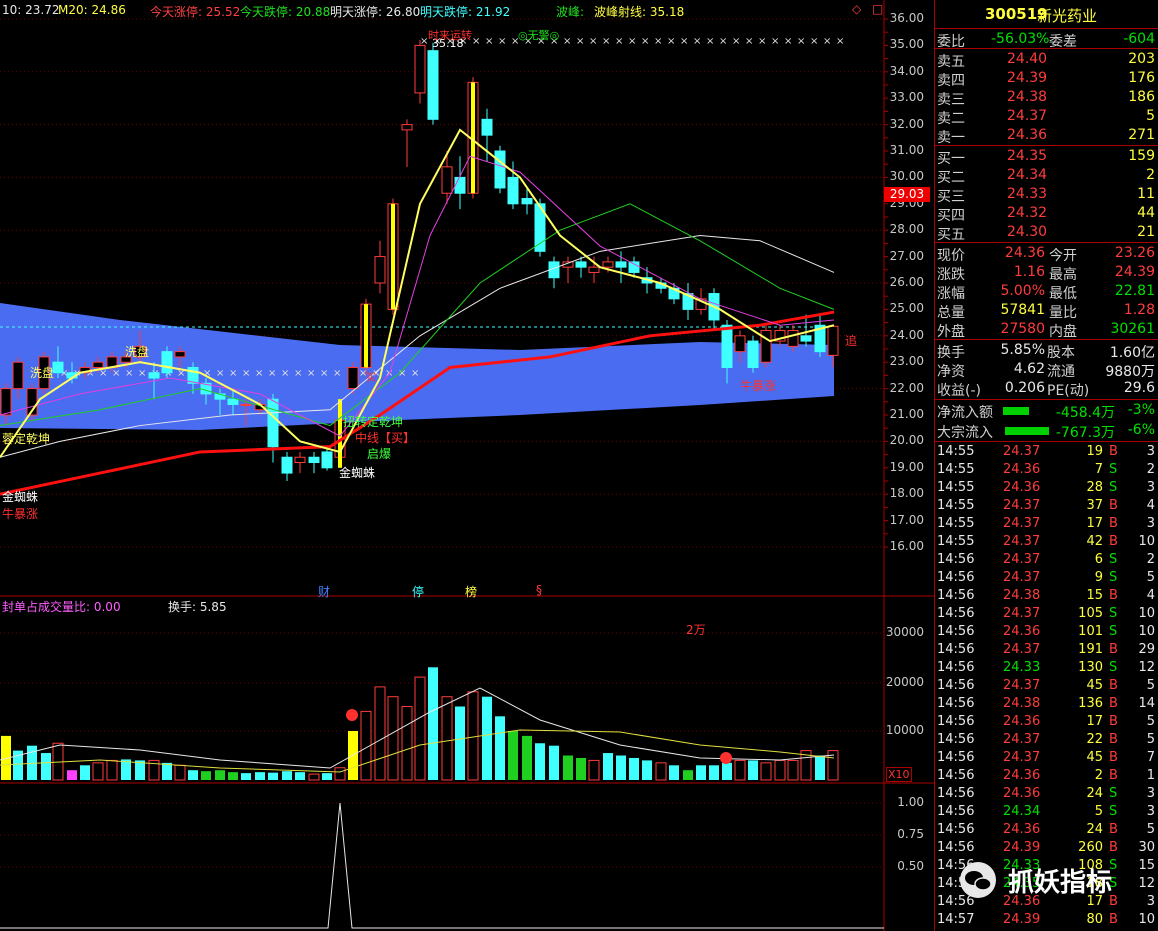 The width and height of the screenshot is (1158, 931). What do you see at coordinates (696, 630) in the screenshot?
I see `volume-2w-label: 2万` at bounding box center [696, 630].